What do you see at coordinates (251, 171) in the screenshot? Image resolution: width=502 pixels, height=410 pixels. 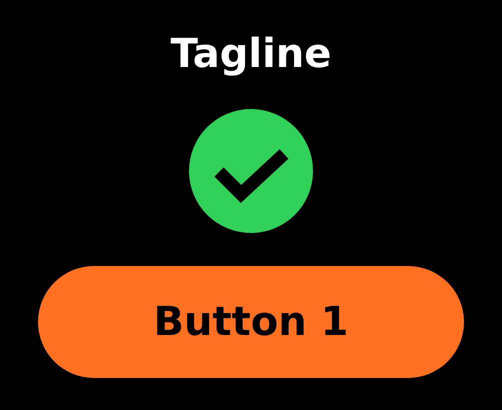 I see `checkmark-icon` at bounding box center [251, 171].